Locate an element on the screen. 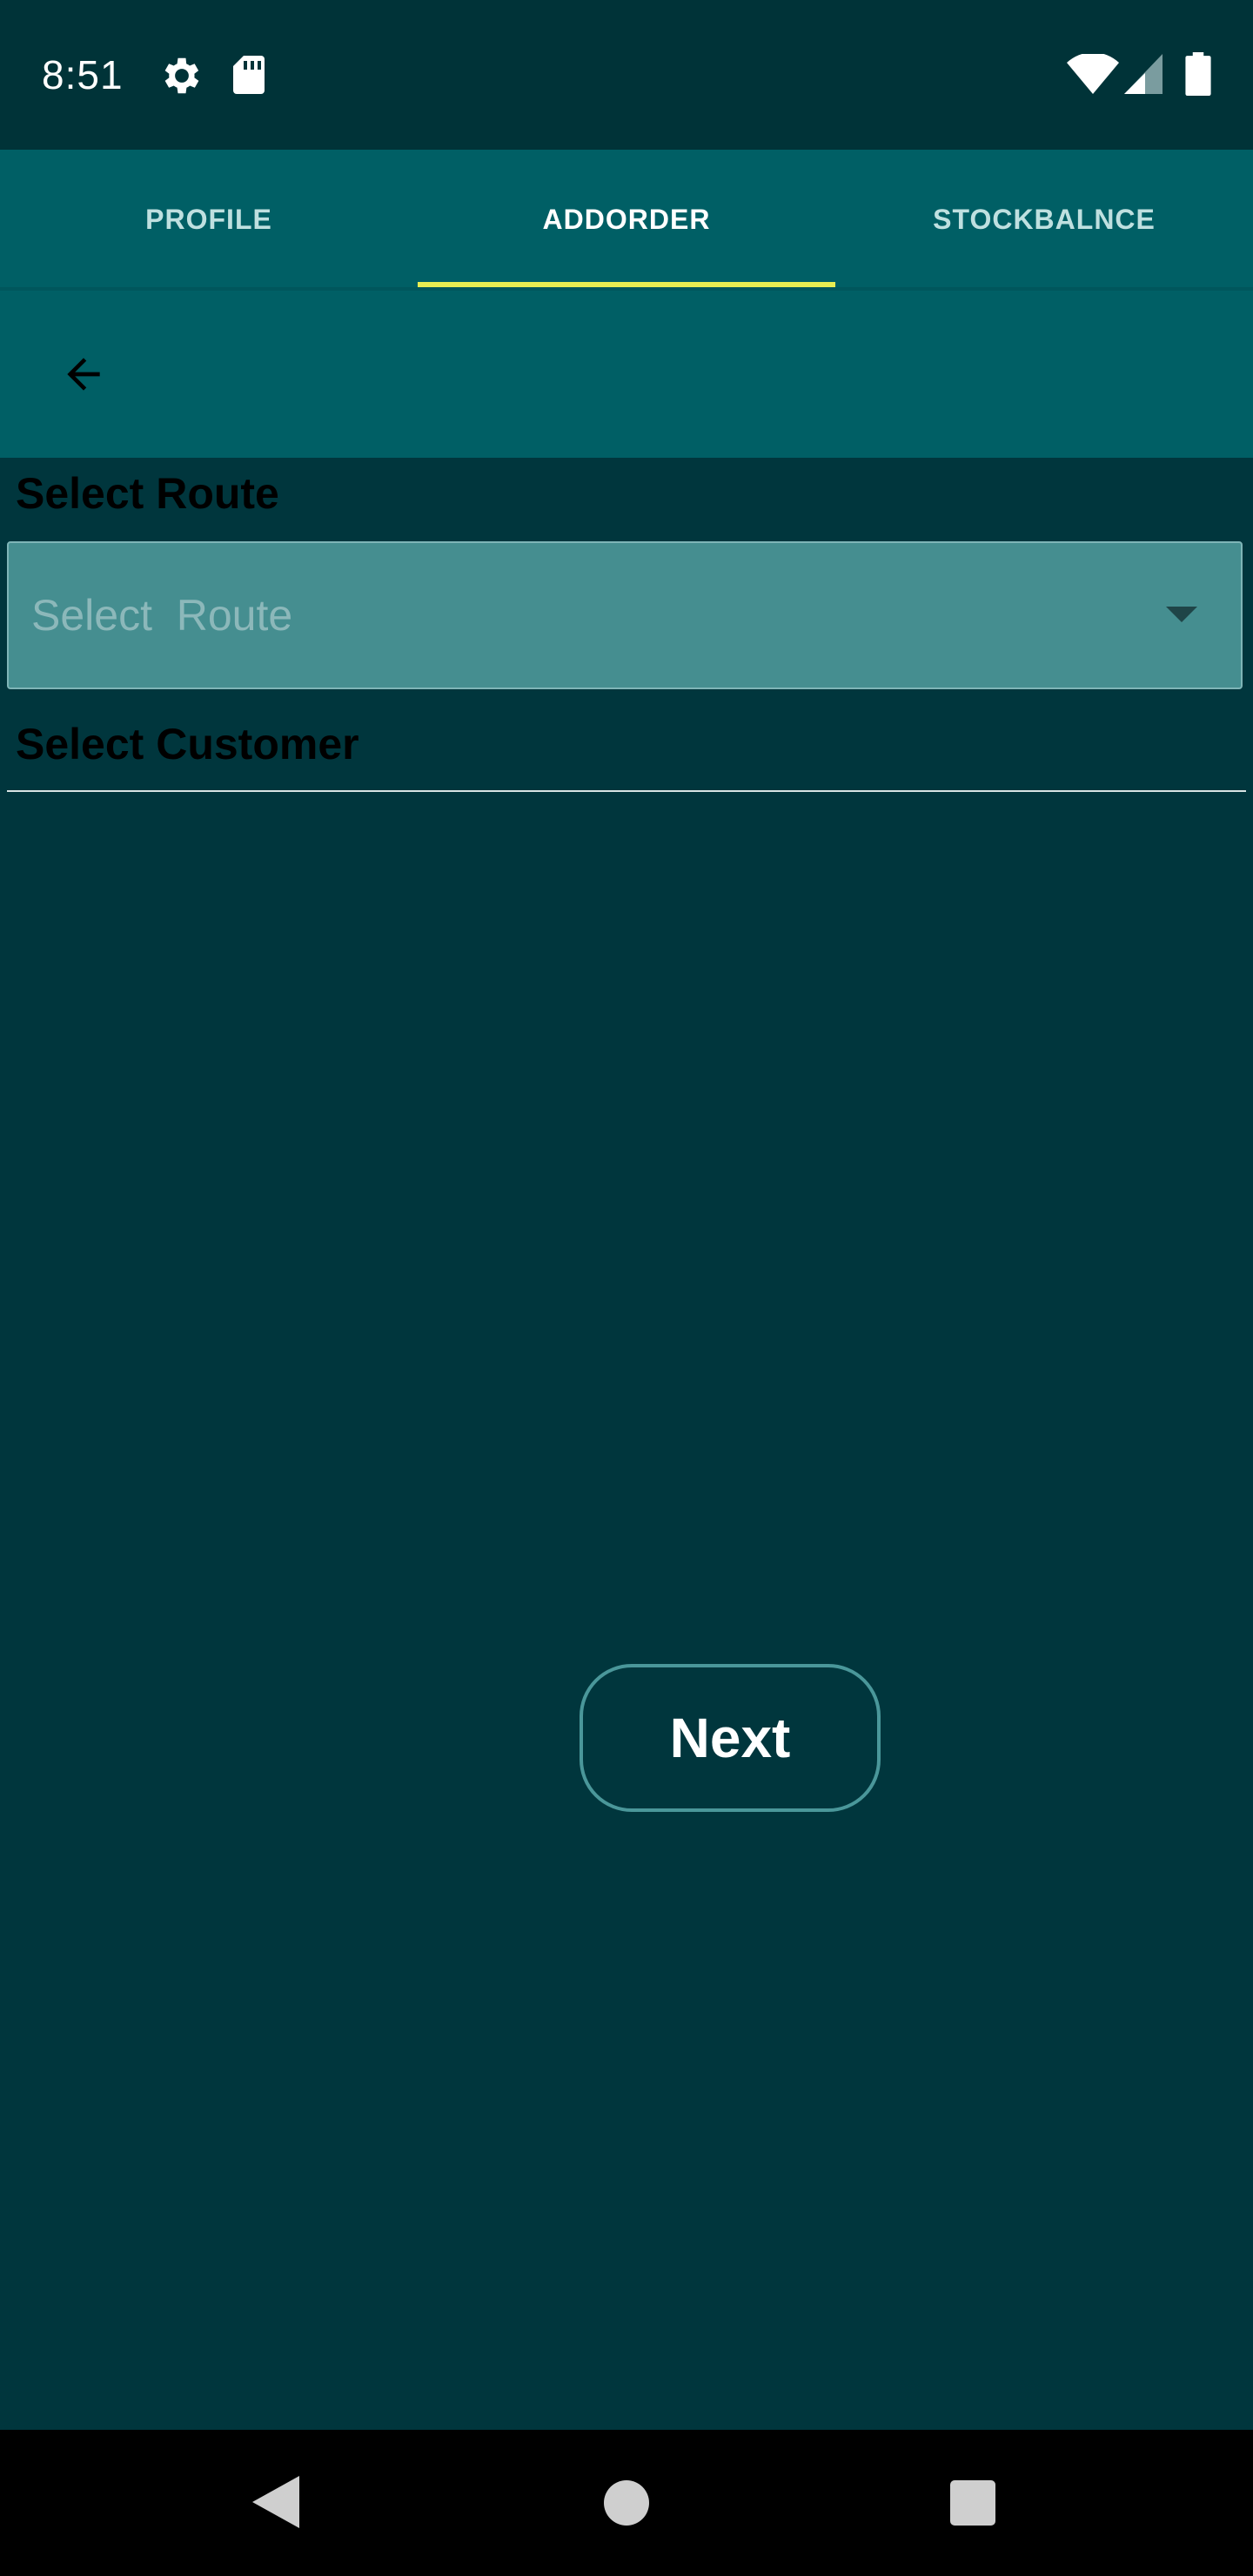 This screenshot has height=2576, width=1253. tab-bar: PROFILE ADDORDER STOCKBALNCE is located at coordinates (626, 220).